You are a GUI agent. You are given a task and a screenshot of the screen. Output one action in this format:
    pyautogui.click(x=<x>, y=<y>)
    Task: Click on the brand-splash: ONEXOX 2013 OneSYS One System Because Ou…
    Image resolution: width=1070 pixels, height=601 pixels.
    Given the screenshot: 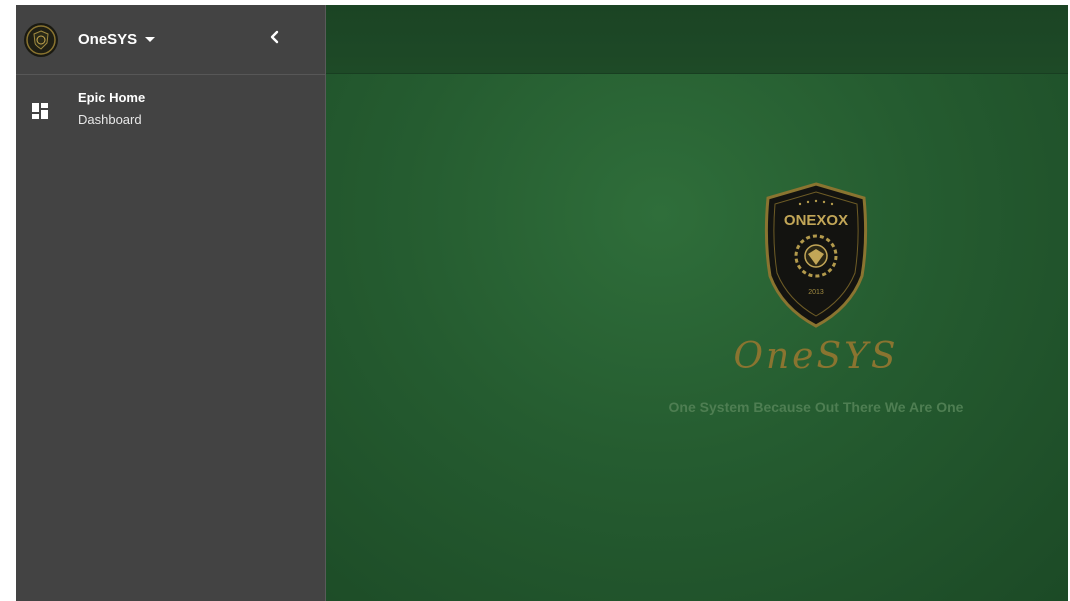 What is the action you would take?
    pyautogui.click(x=816, y=297)
    